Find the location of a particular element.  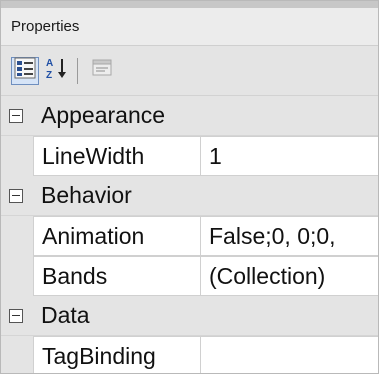

property-pages-icon is located at coordinates (102, 70).